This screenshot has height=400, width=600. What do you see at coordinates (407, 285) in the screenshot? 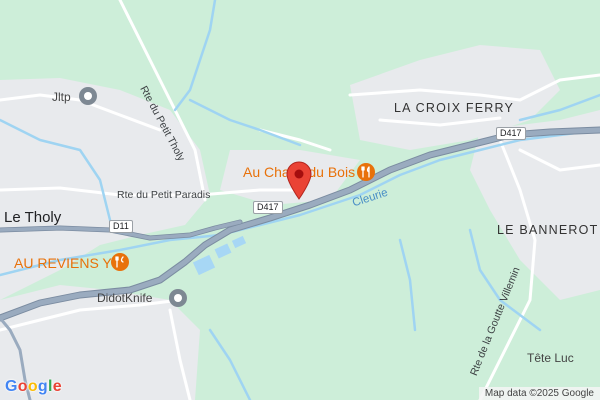
I see `river-east` at bounding box center [407, 285].